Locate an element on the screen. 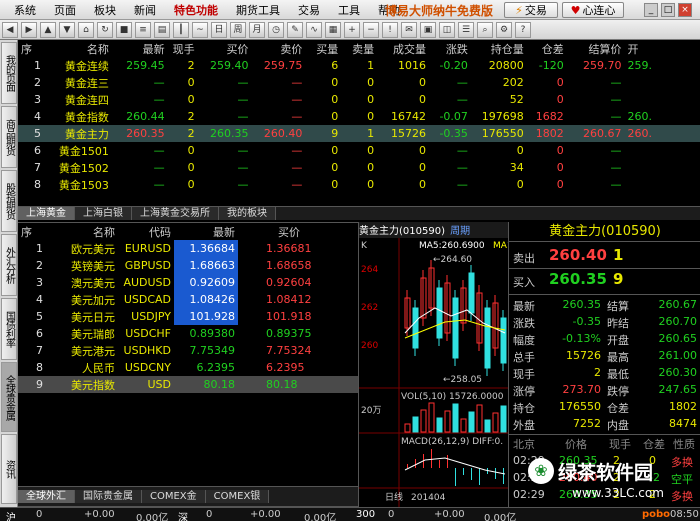  col-total: 成交量 is located at coordinates (403, 48).